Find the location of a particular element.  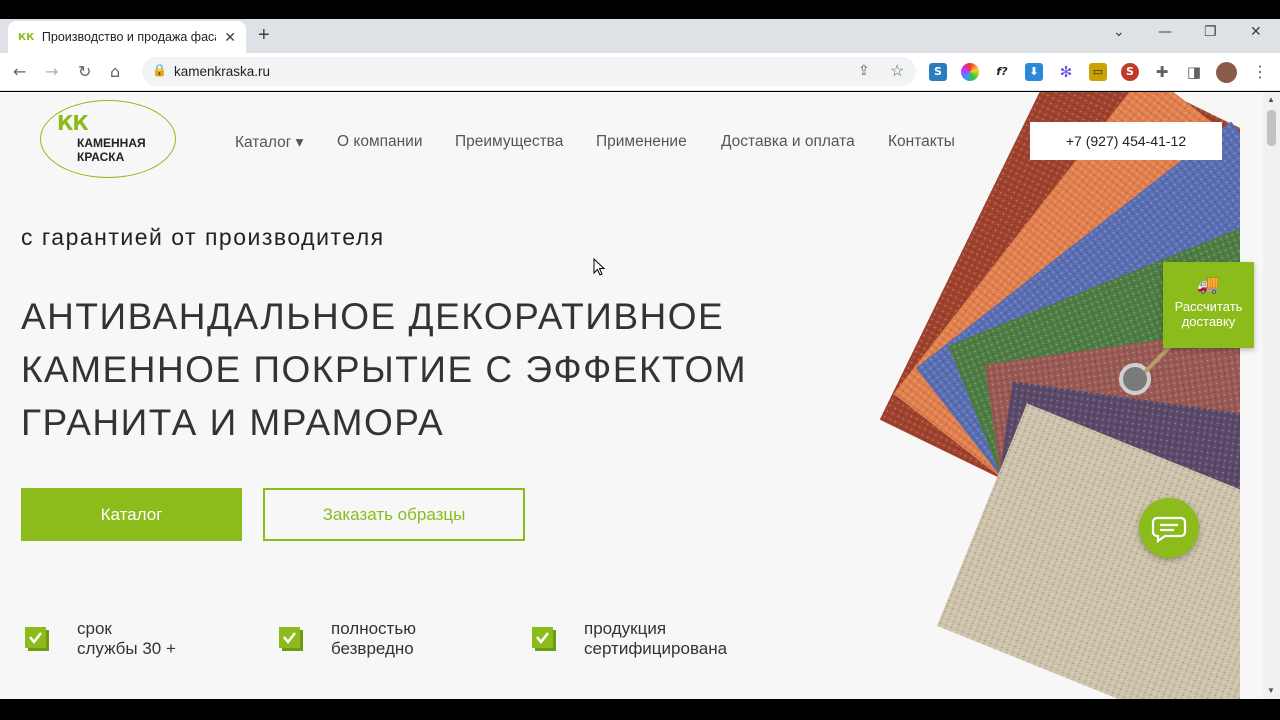

nav-application: Применение is located at coordinates (641, 142).